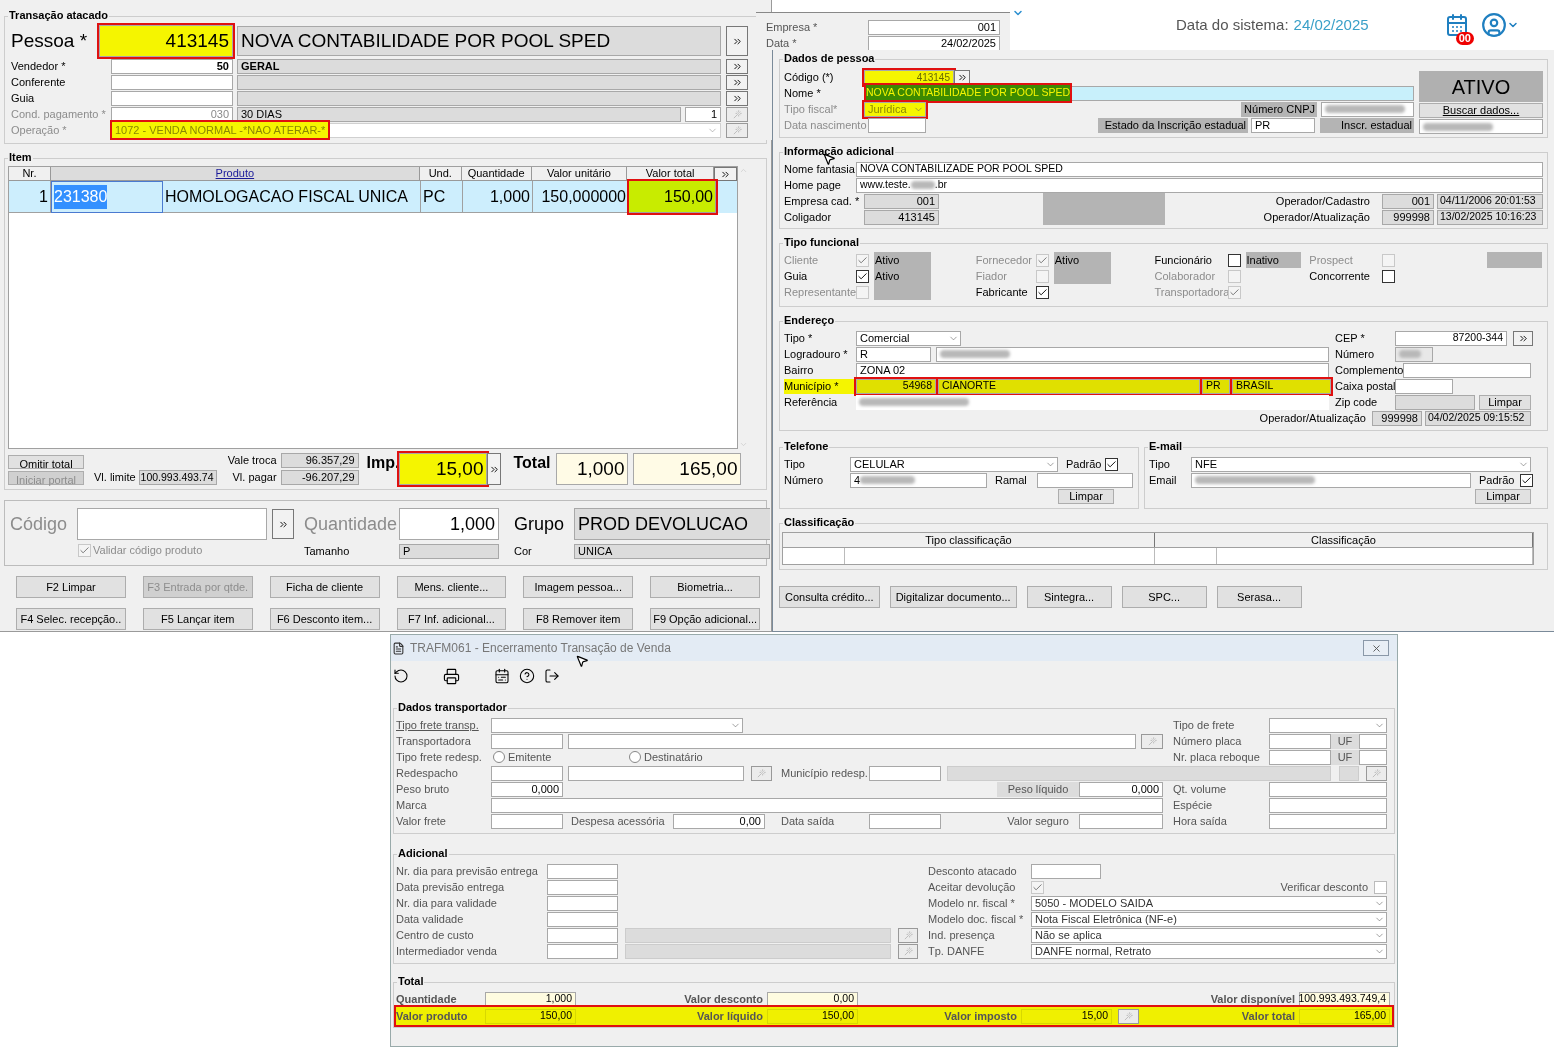 The height and width of the screenshot is (1047, 1554). Describe the element at coordinates (918, 480) in the screenshot. I see `text-field: 4` at that location.